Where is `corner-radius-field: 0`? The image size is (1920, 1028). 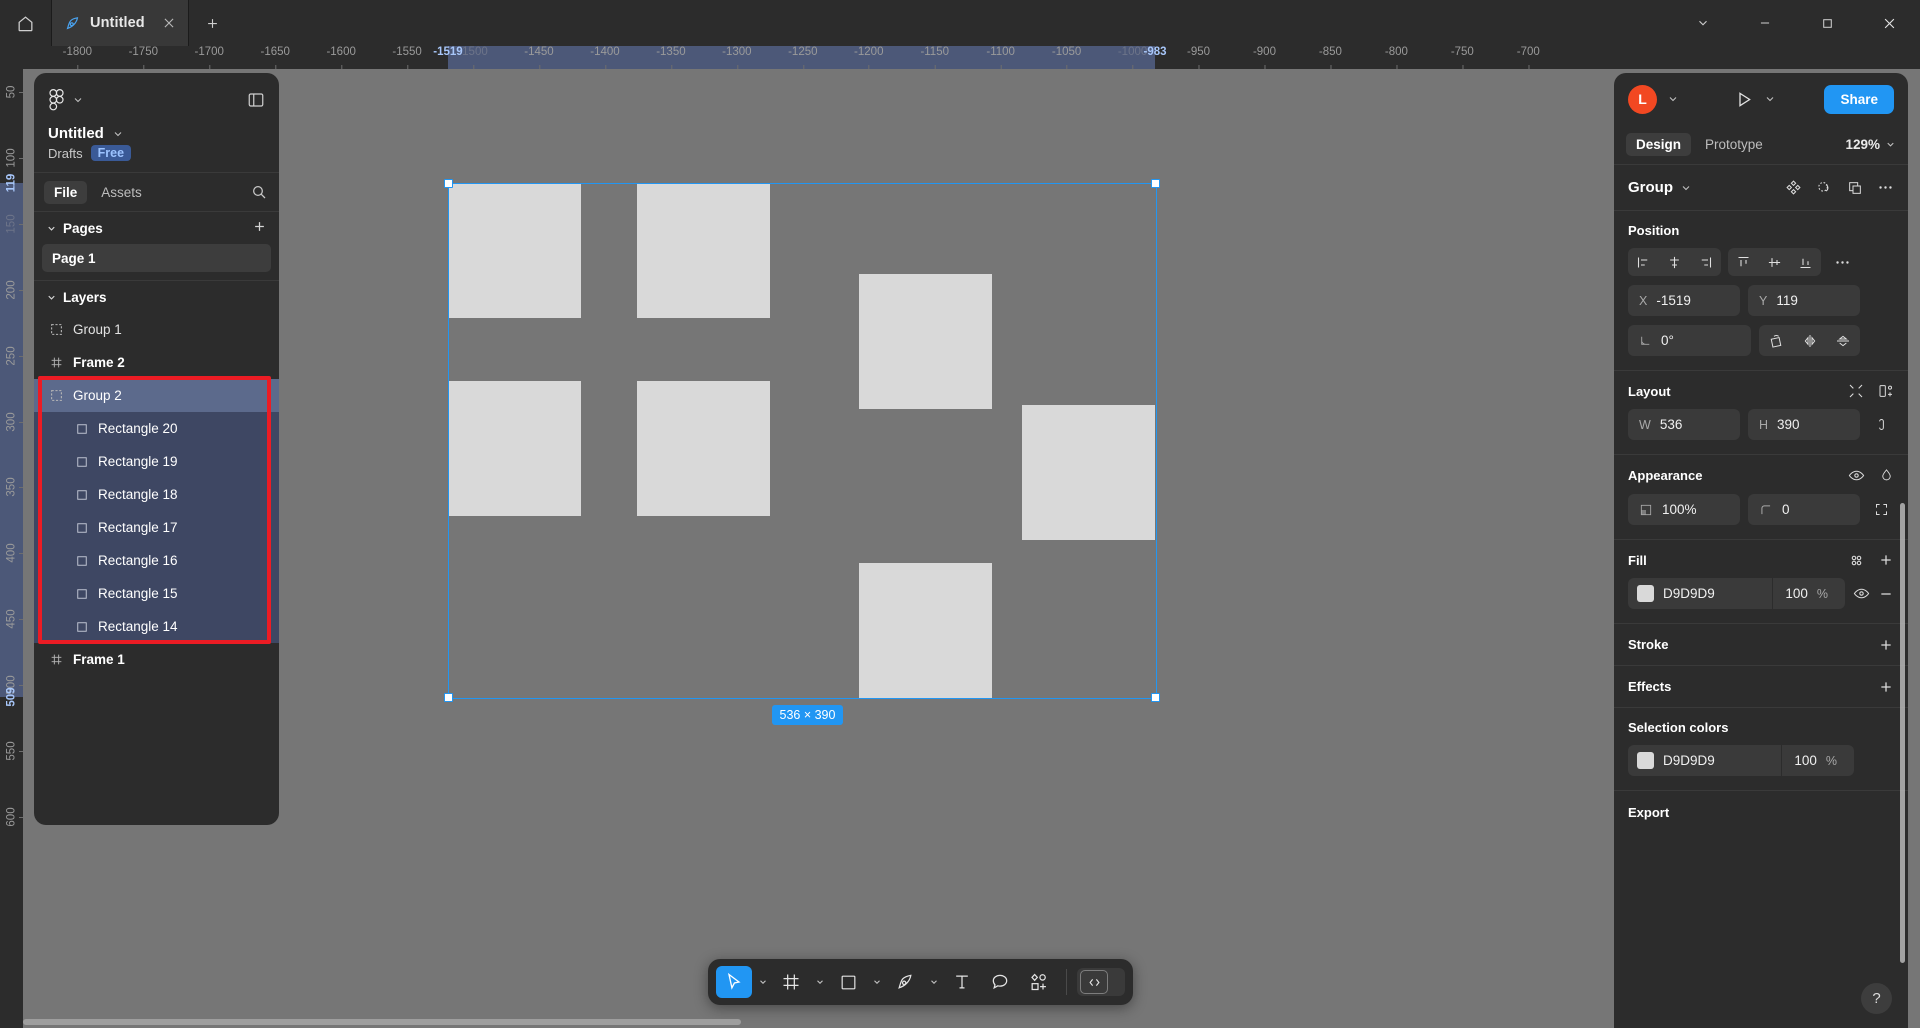 corner-radius-field: 0 is located at coordinates (1804, 509).